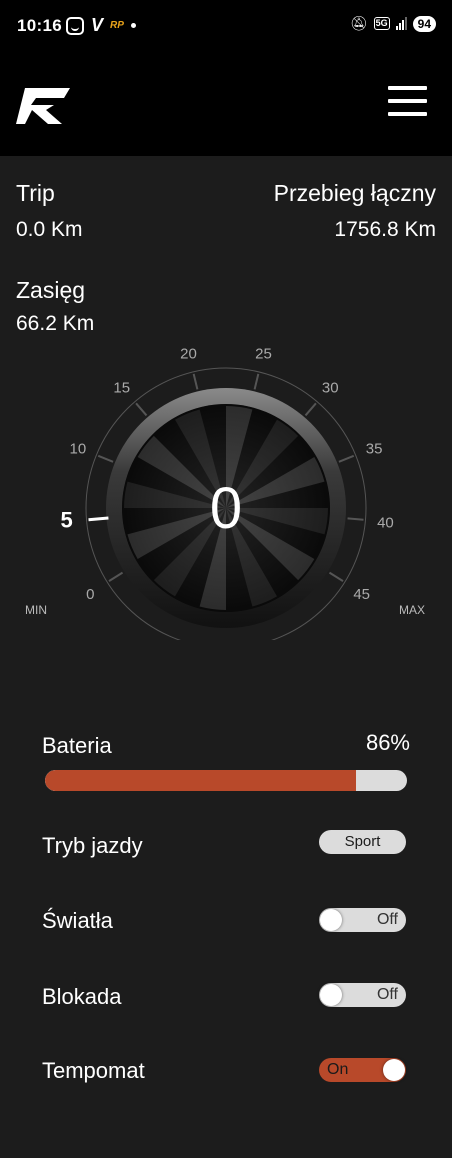  Describe the element at coordinates (331, 920) in the screenshot. I see `lights-toggle-knob` at that location.